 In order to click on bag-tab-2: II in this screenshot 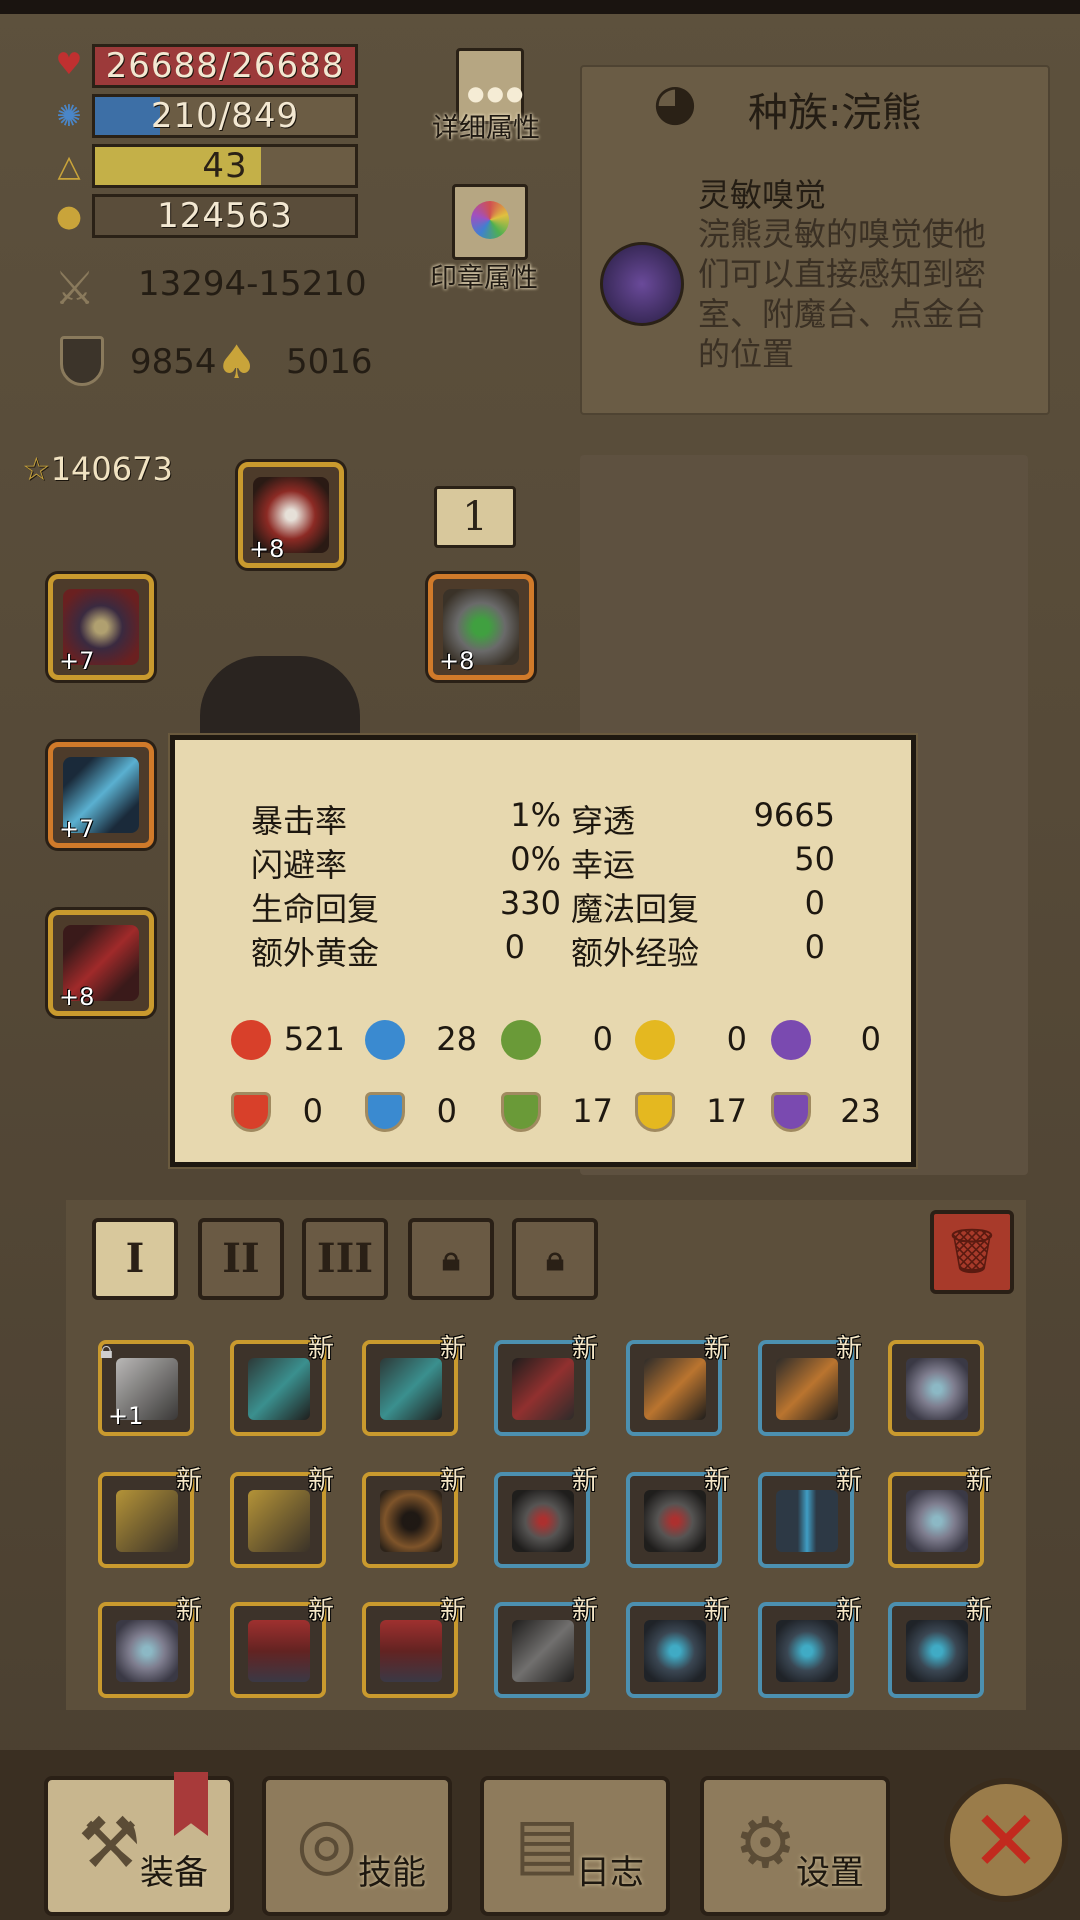, I will do `click(241, 1259)`.